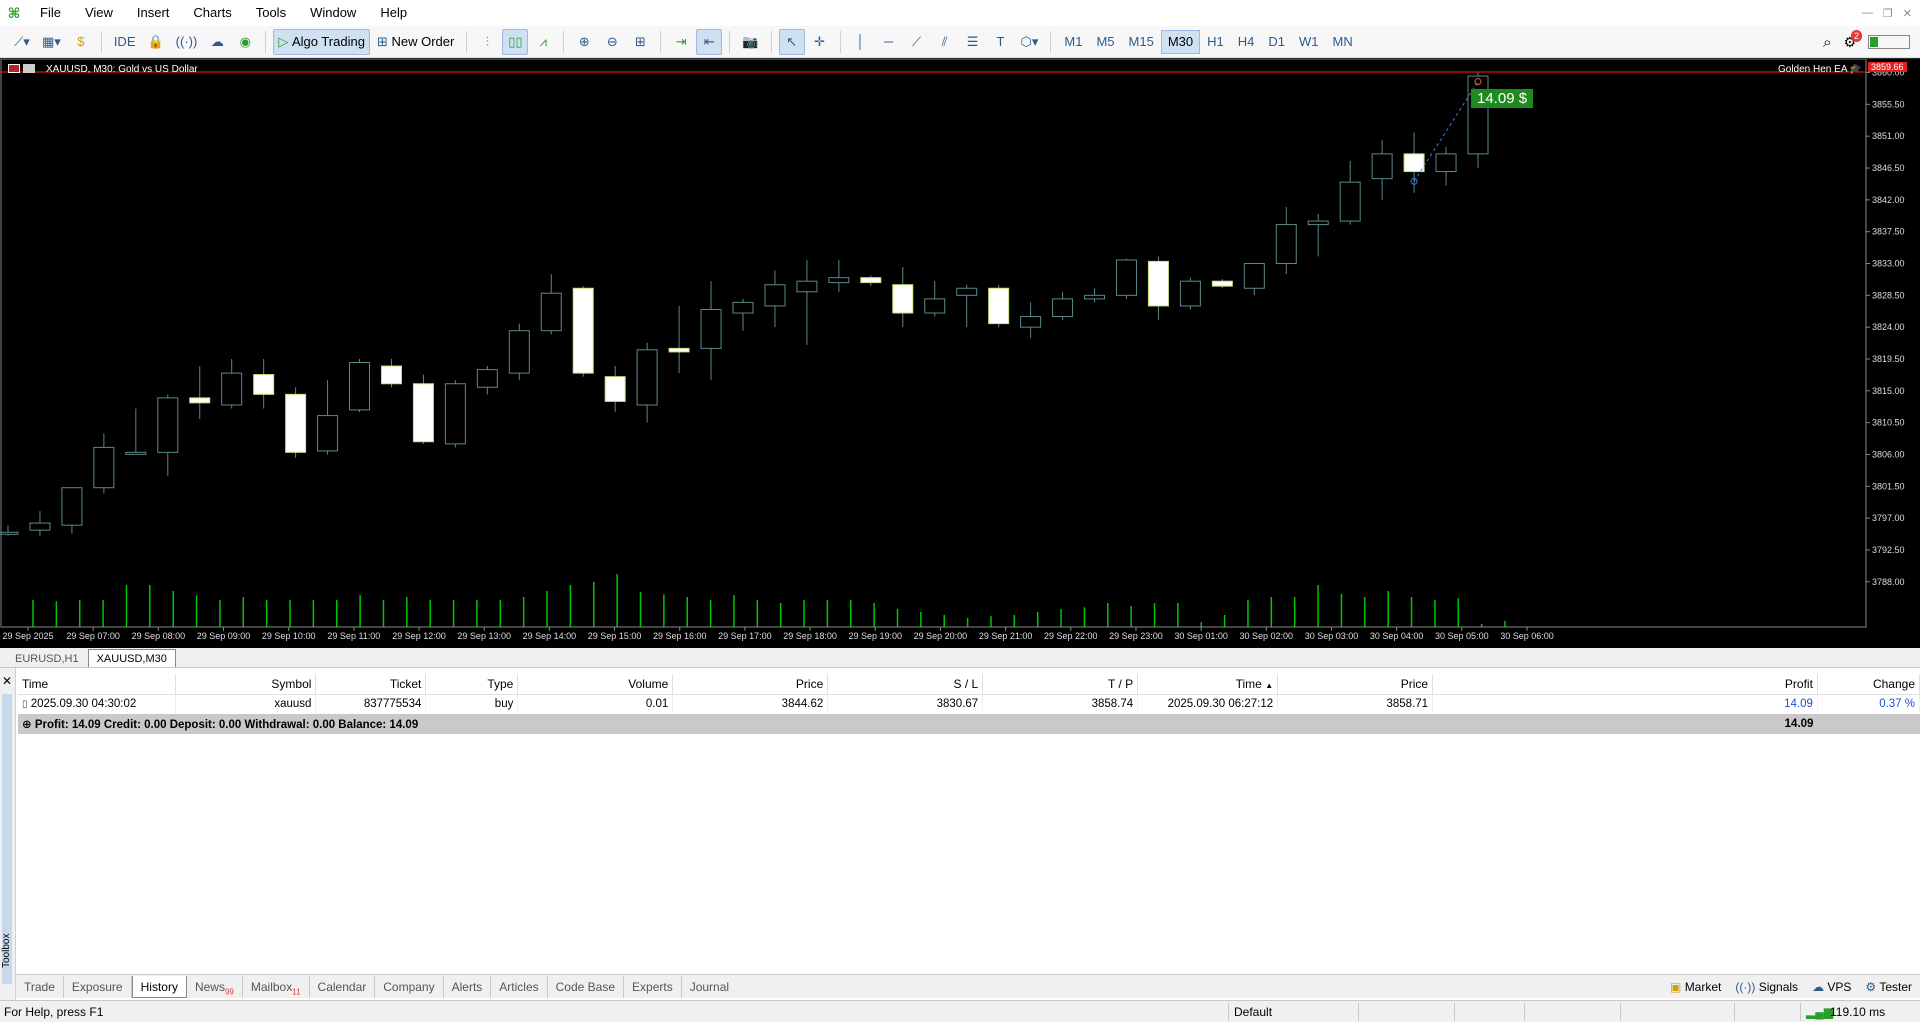  Describe the element at coordinates (371, 684) in the screenshot. I see `col-ticket: Ticket` at that location.